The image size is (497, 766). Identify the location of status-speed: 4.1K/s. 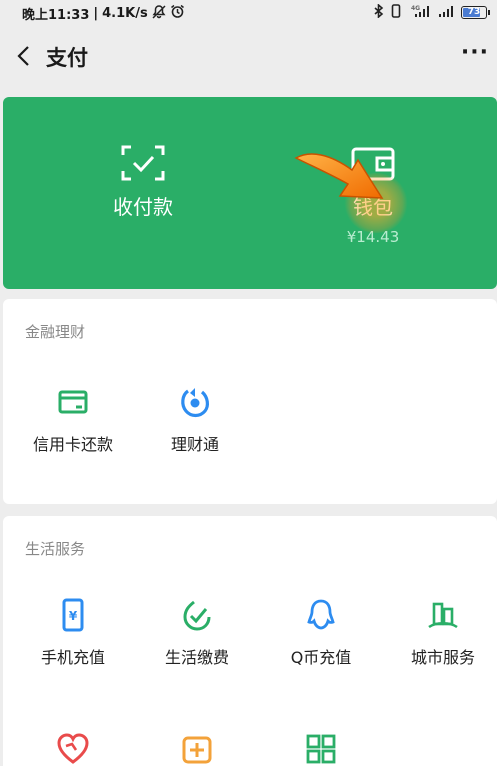
(125, 13).